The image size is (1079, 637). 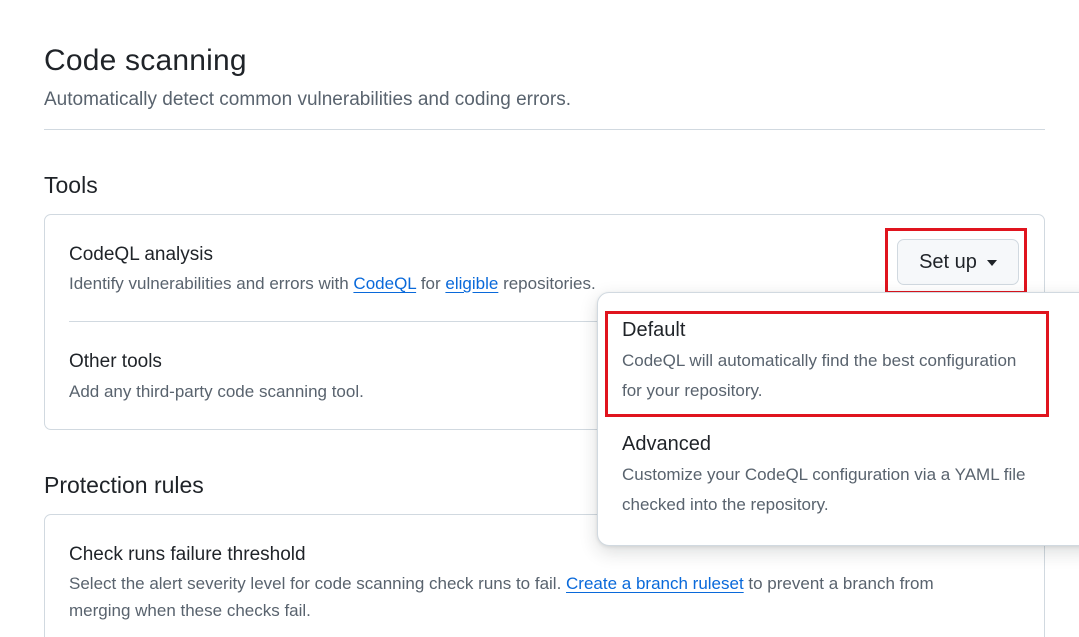 I want to click on check-runs-desc-text-end: to prevent a branch from, so click(x=838, y=583).